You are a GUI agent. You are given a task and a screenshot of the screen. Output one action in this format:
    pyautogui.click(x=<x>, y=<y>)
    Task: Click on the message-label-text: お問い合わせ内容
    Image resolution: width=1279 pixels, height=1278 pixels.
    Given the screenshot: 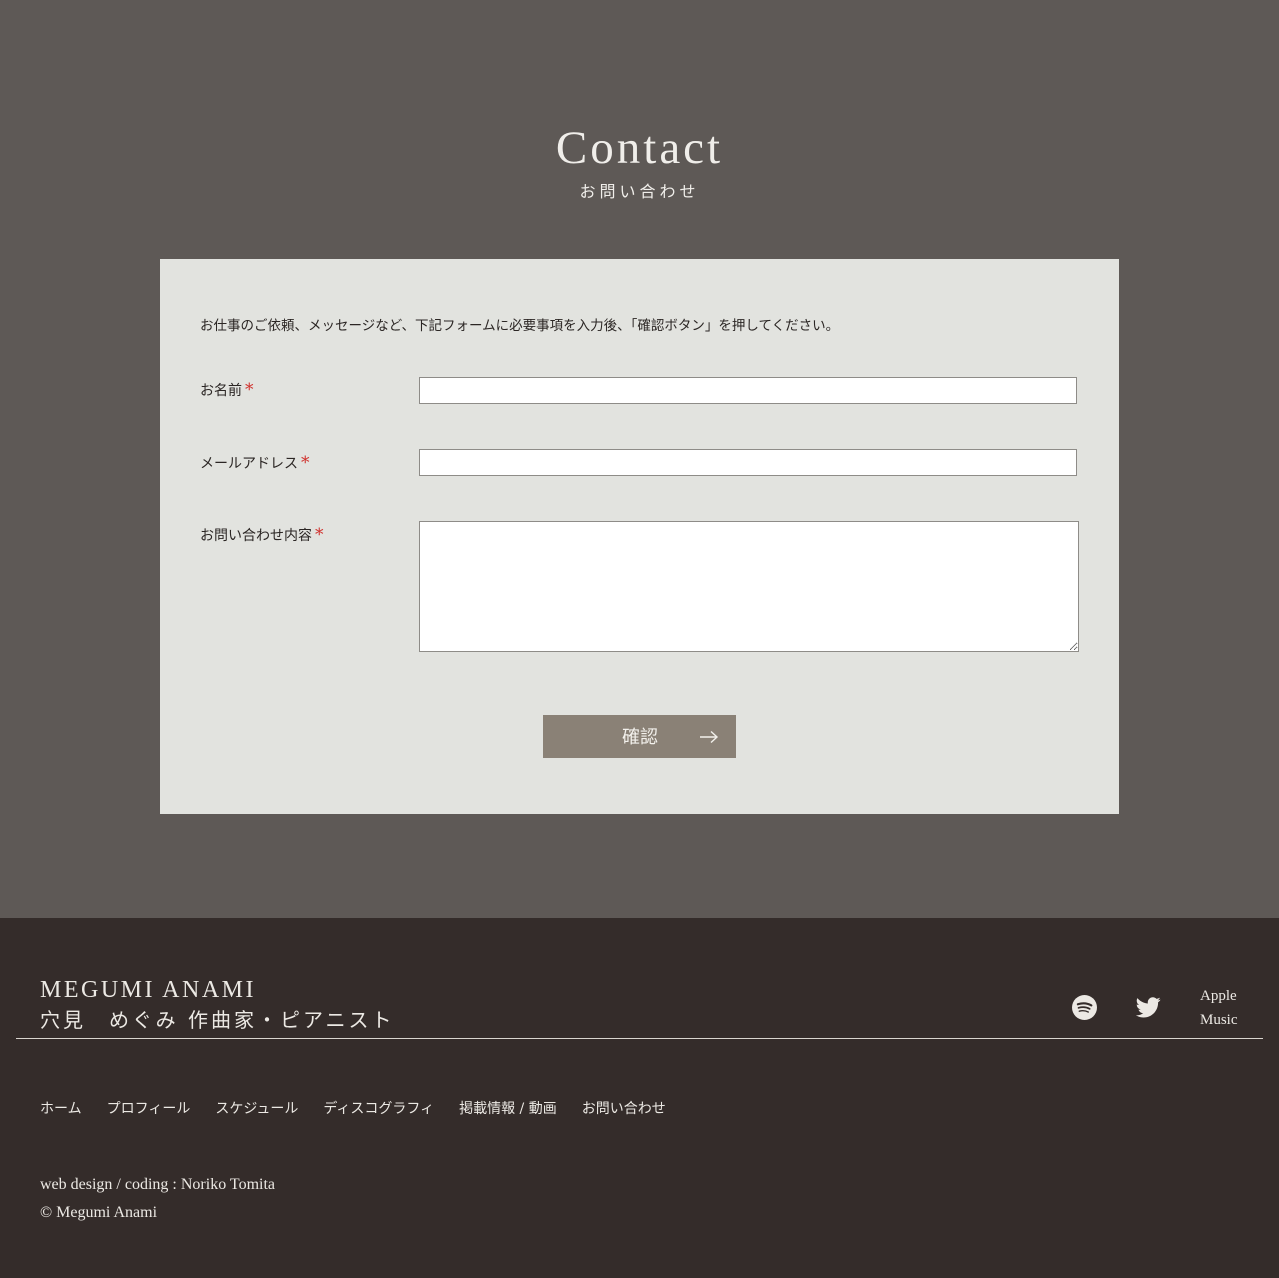 What is the action you would take?
    pyautogui.click(x=256, y=536)
    